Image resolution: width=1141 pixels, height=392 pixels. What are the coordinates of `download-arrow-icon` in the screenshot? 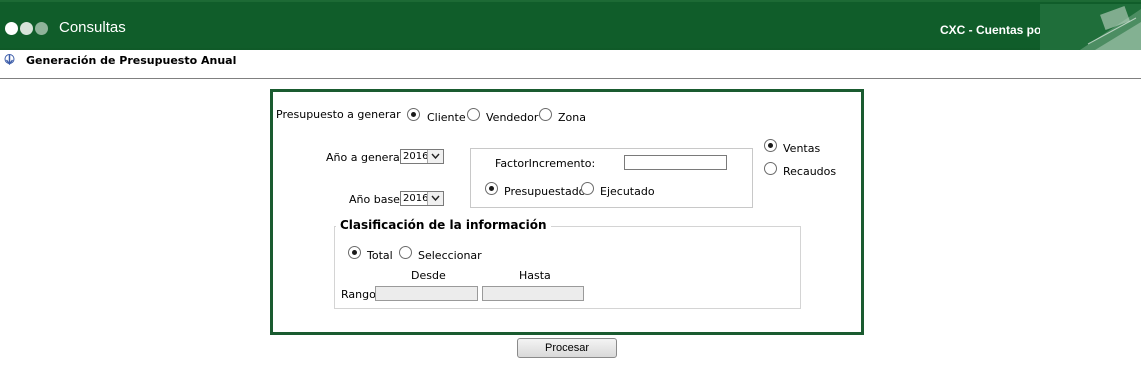 It's located at (9, 61).